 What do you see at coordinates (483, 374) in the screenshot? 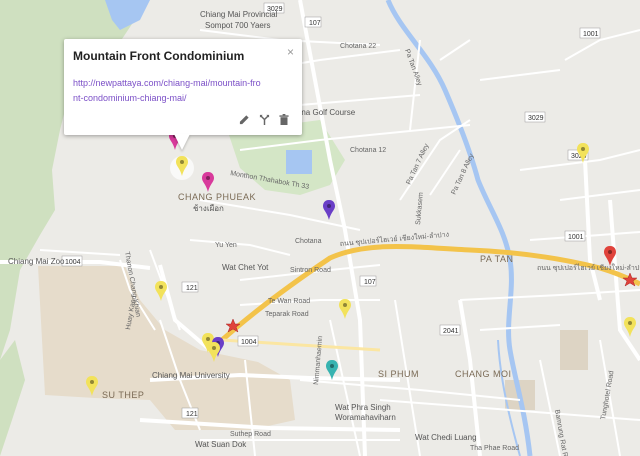
I see `area-label-chang-moi: CHANG MOI` at bounding box center [483, 374].